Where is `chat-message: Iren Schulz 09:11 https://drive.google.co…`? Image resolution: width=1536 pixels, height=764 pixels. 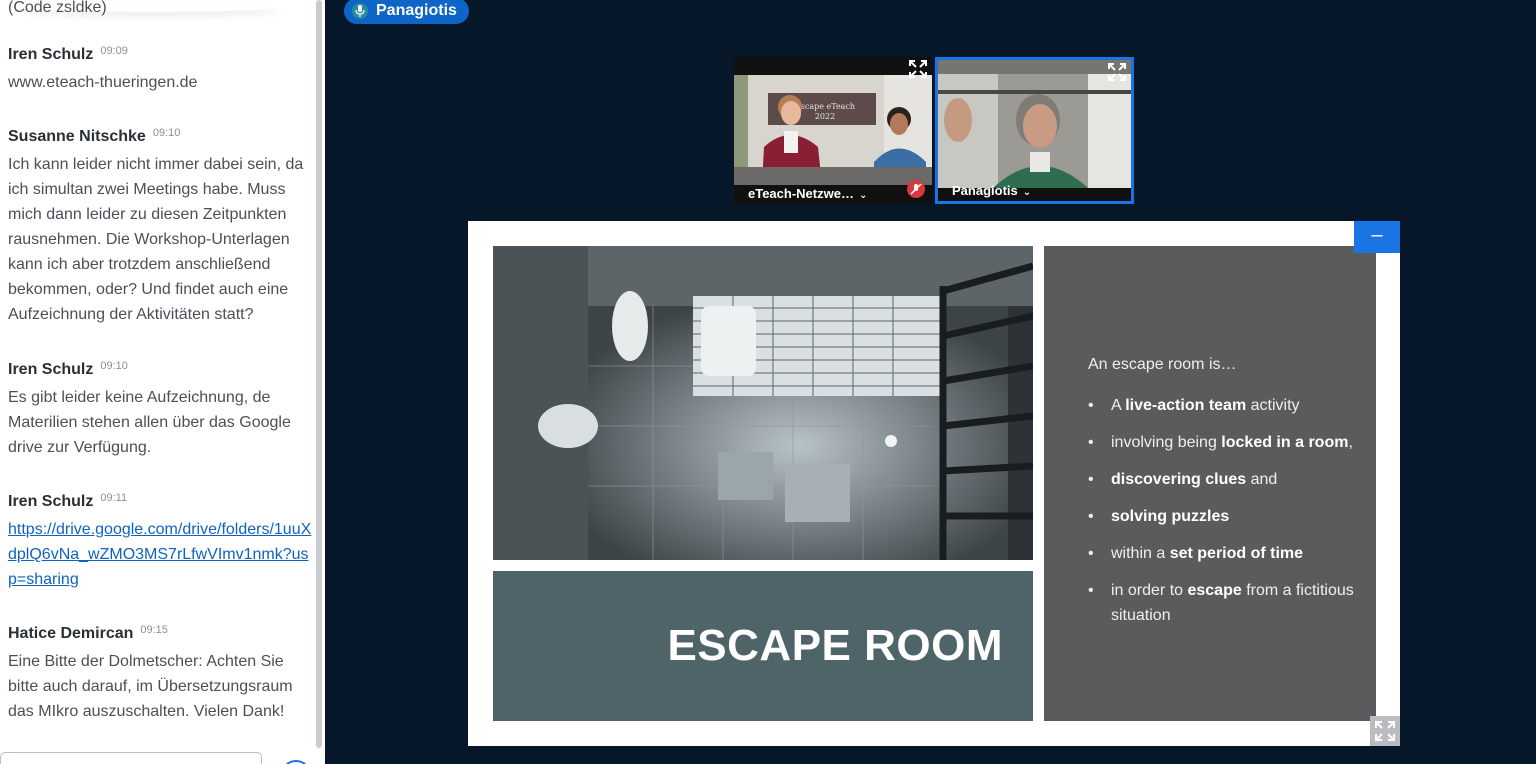 chat-message: Iren Schulz 09:11 https://drive.google.co… is located at coordinates (161, 542).